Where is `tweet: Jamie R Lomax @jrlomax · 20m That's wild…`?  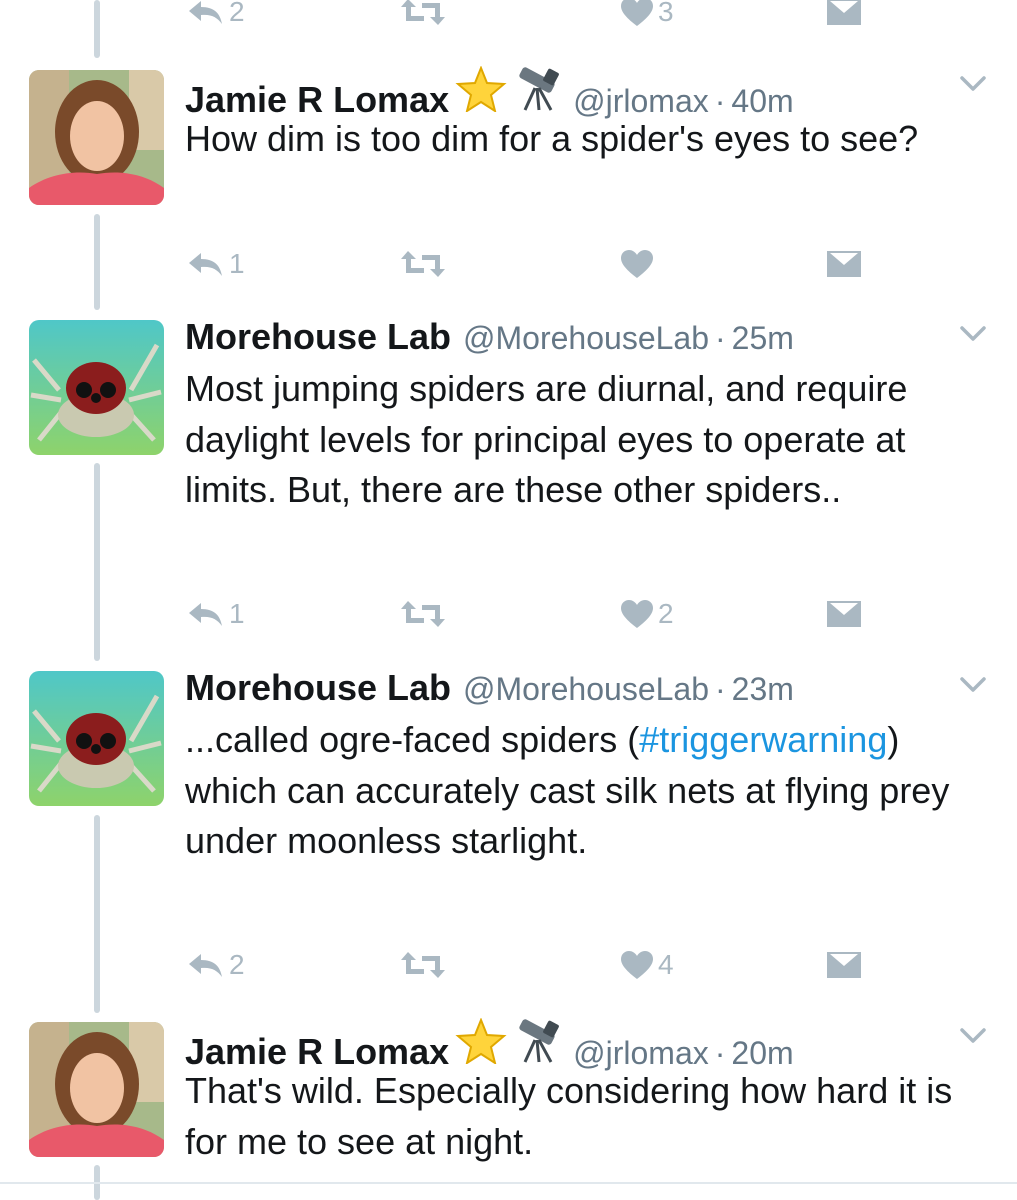 tweet: Jamie R Lomax @jrlomax · 20m That's wild… is located at coordinates (508, 1099).